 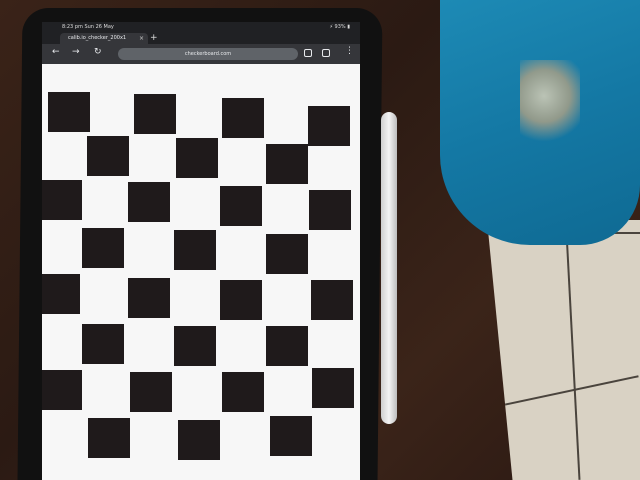 What do you see at coordinates (389, 268) in the screenshot?
I see `stylus-pencil` at bounding box center [389, 268].